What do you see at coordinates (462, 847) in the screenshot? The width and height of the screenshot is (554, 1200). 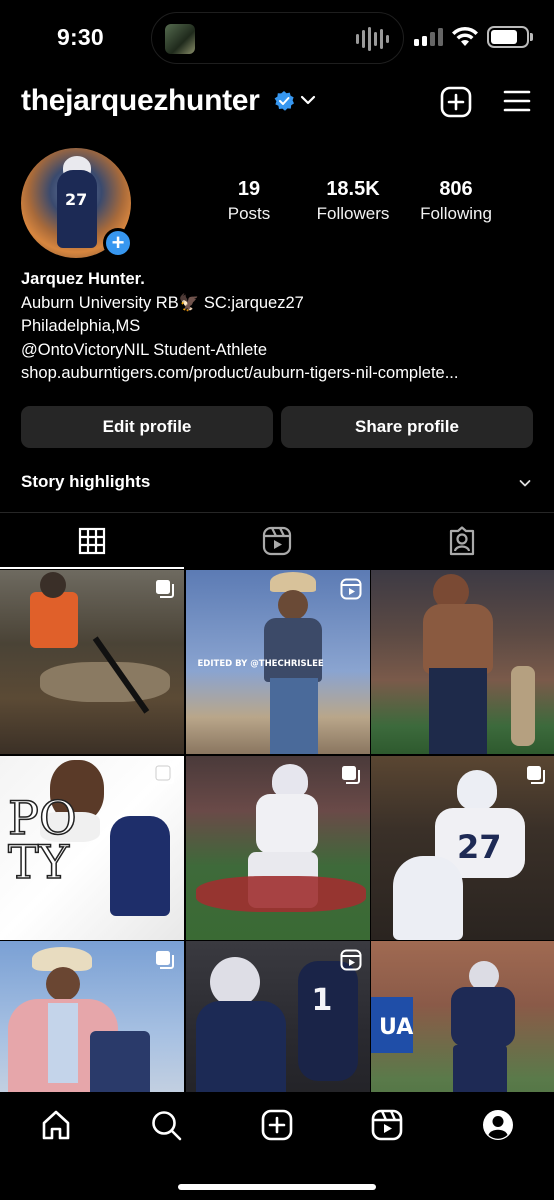 I see `post-thumbnail: 27` at bounding box center [462, 847].